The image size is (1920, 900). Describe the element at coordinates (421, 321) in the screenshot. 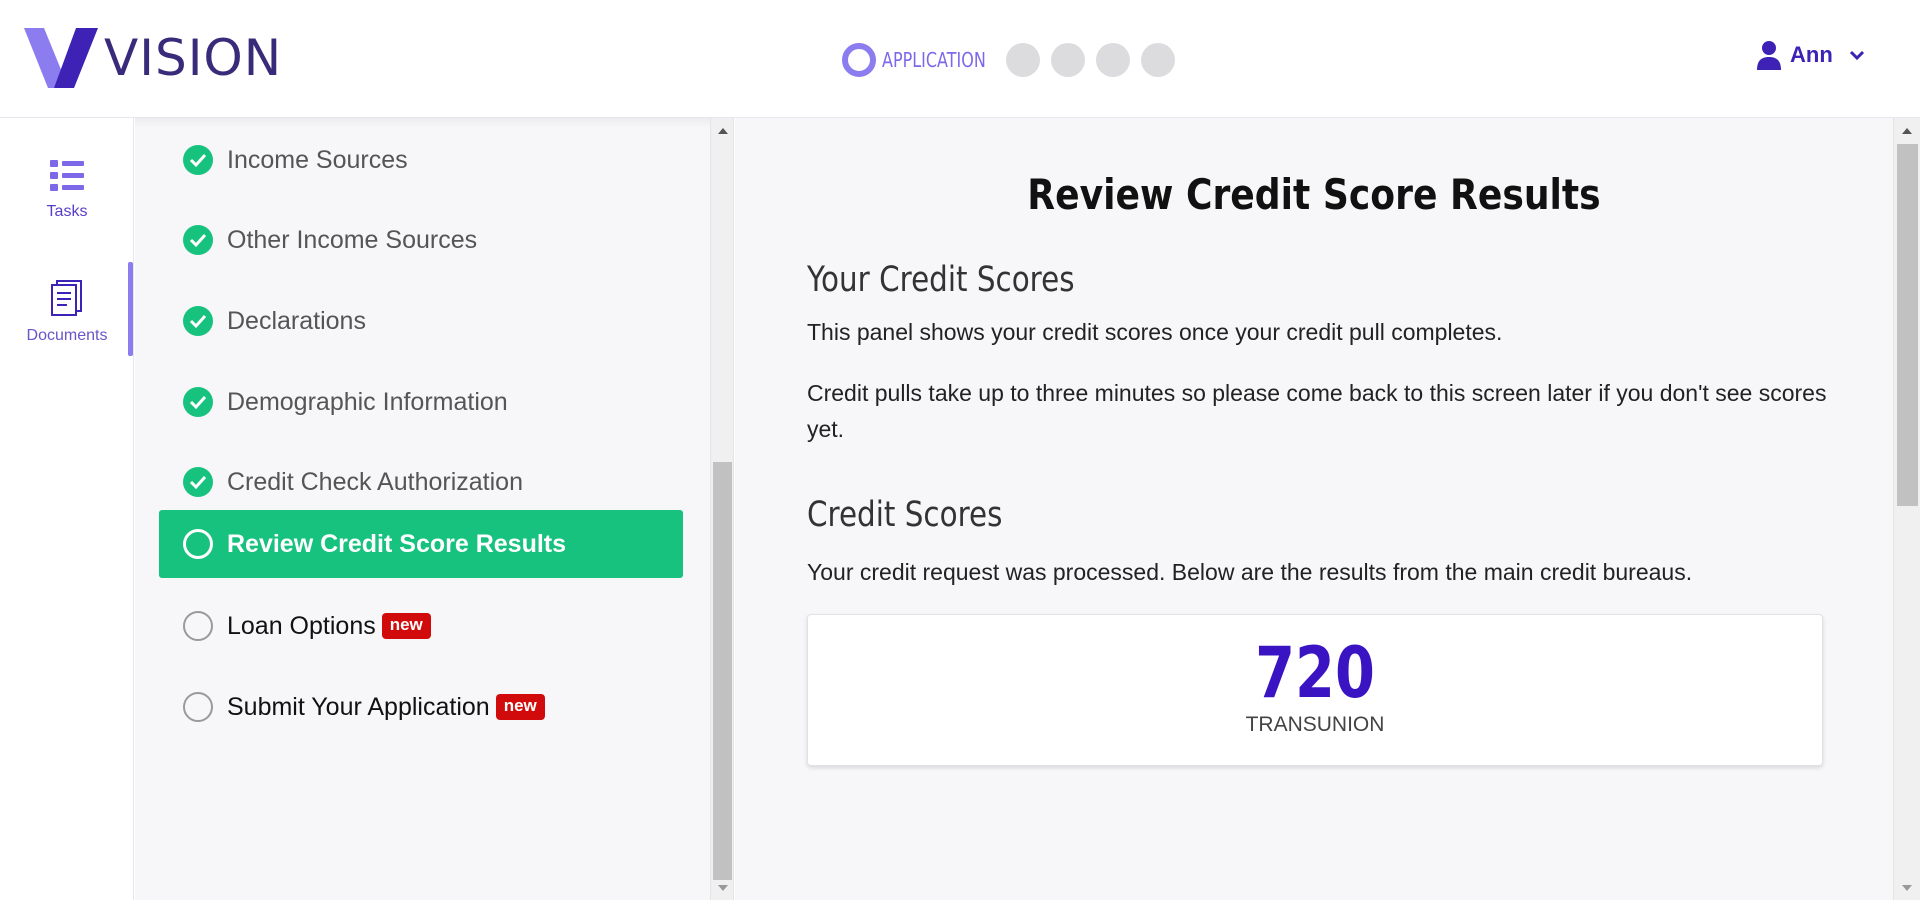

I see `task-item-declarations: Declarations` at that location.